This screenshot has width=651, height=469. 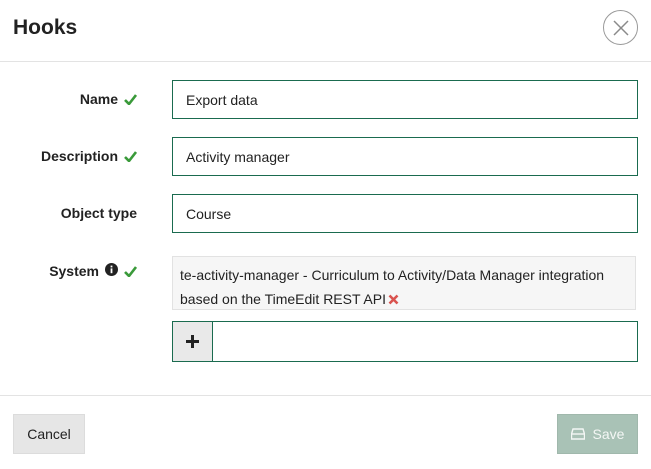 I want to click on save-icon, so click(x=577, y=434).